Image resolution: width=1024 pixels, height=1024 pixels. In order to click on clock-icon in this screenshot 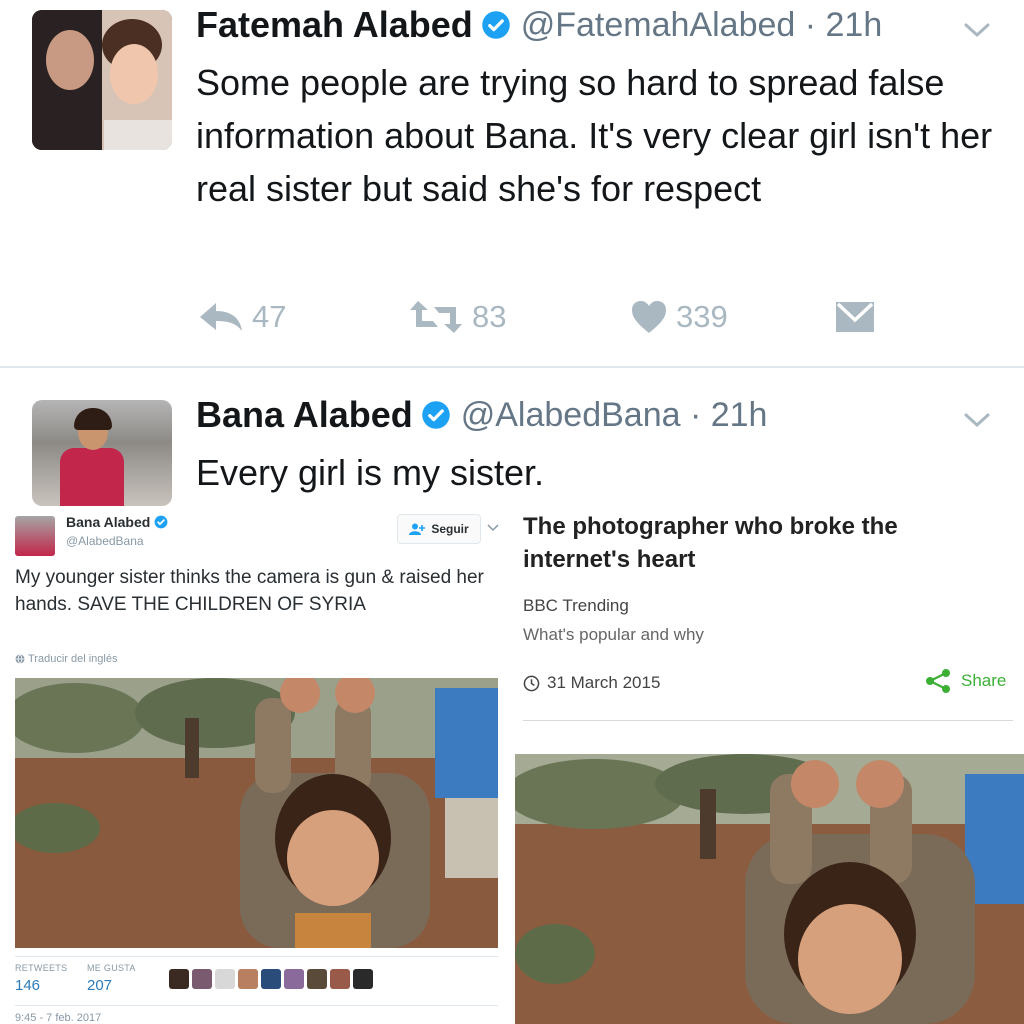, I will do `click(531, 683)`.